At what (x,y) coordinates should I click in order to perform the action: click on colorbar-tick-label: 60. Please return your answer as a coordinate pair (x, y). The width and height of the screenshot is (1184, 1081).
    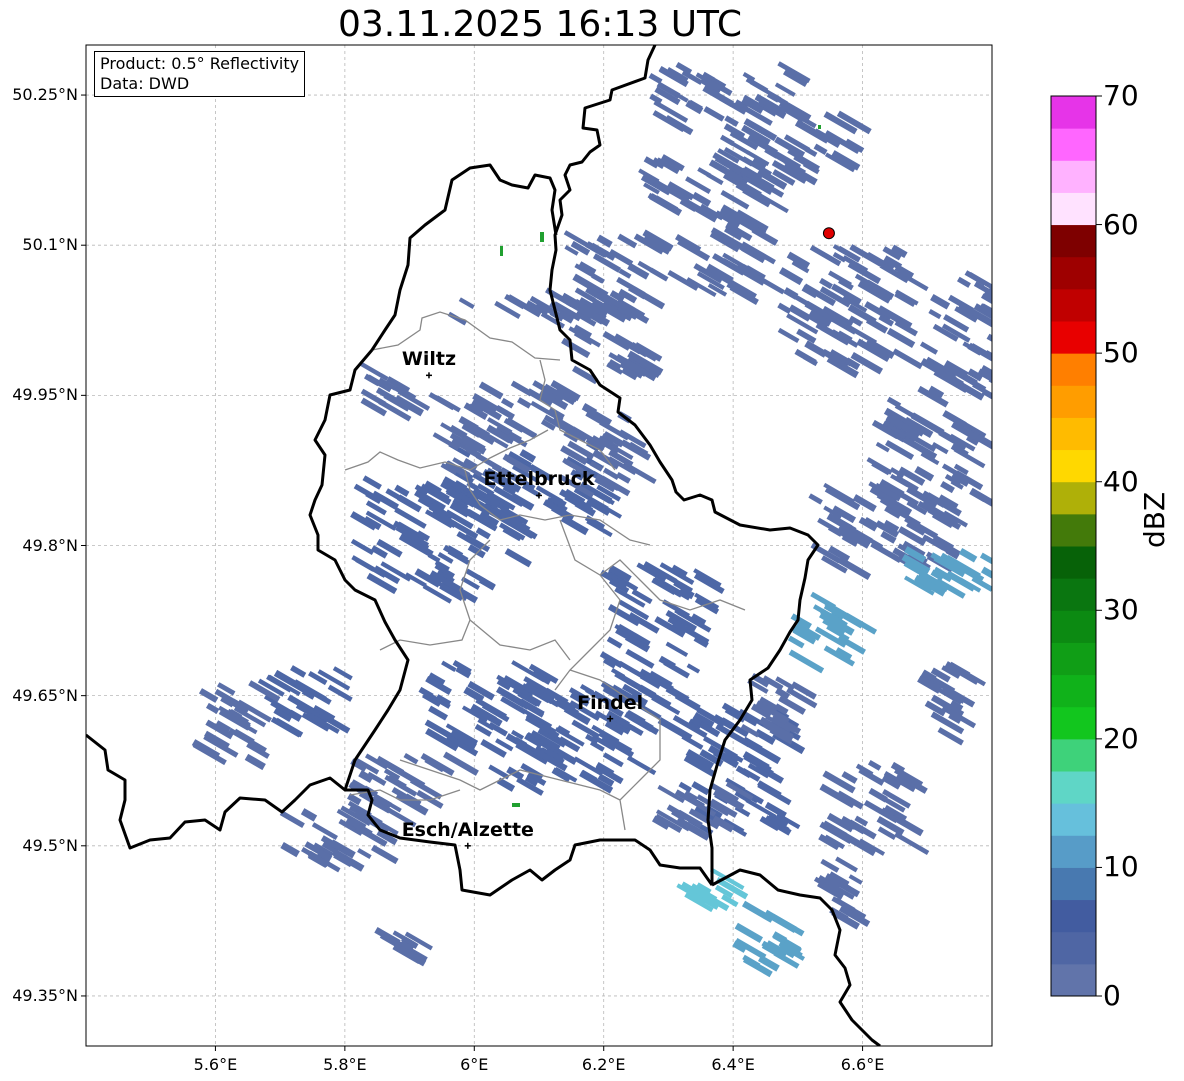
    Looking at the image, I should click on (1121, 224).